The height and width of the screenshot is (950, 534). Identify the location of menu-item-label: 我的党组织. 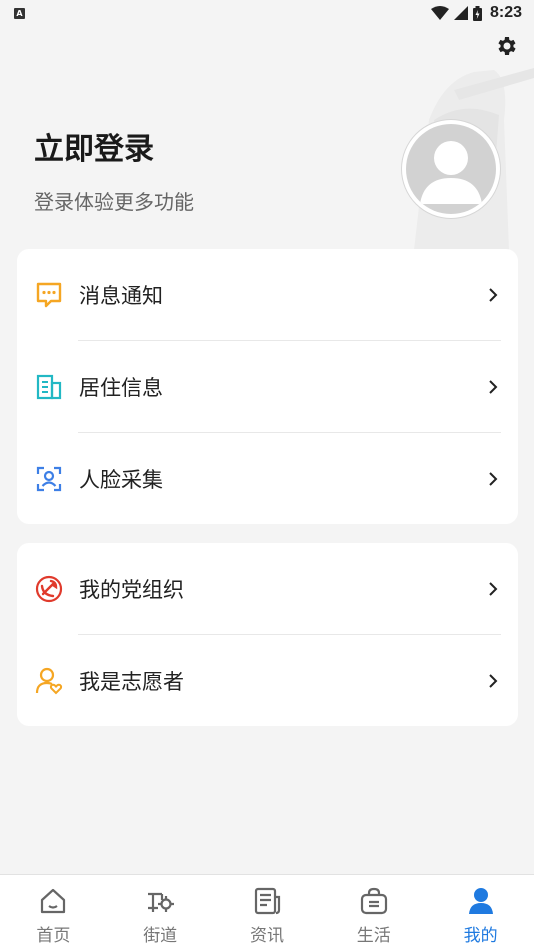
(131, 590).